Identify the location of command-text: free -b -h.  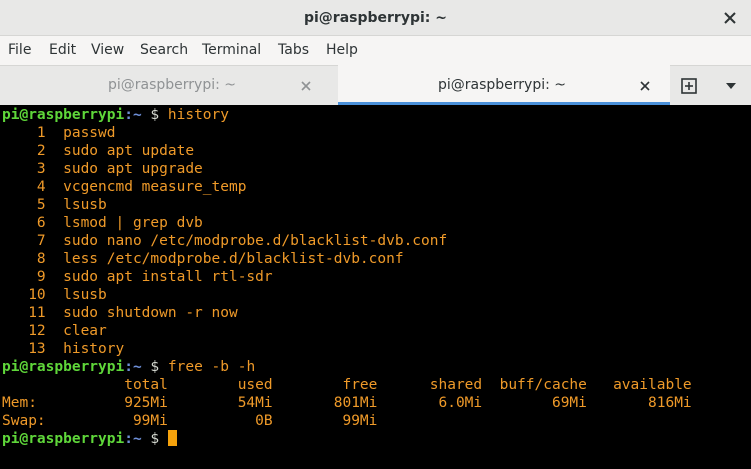
(211, 367).